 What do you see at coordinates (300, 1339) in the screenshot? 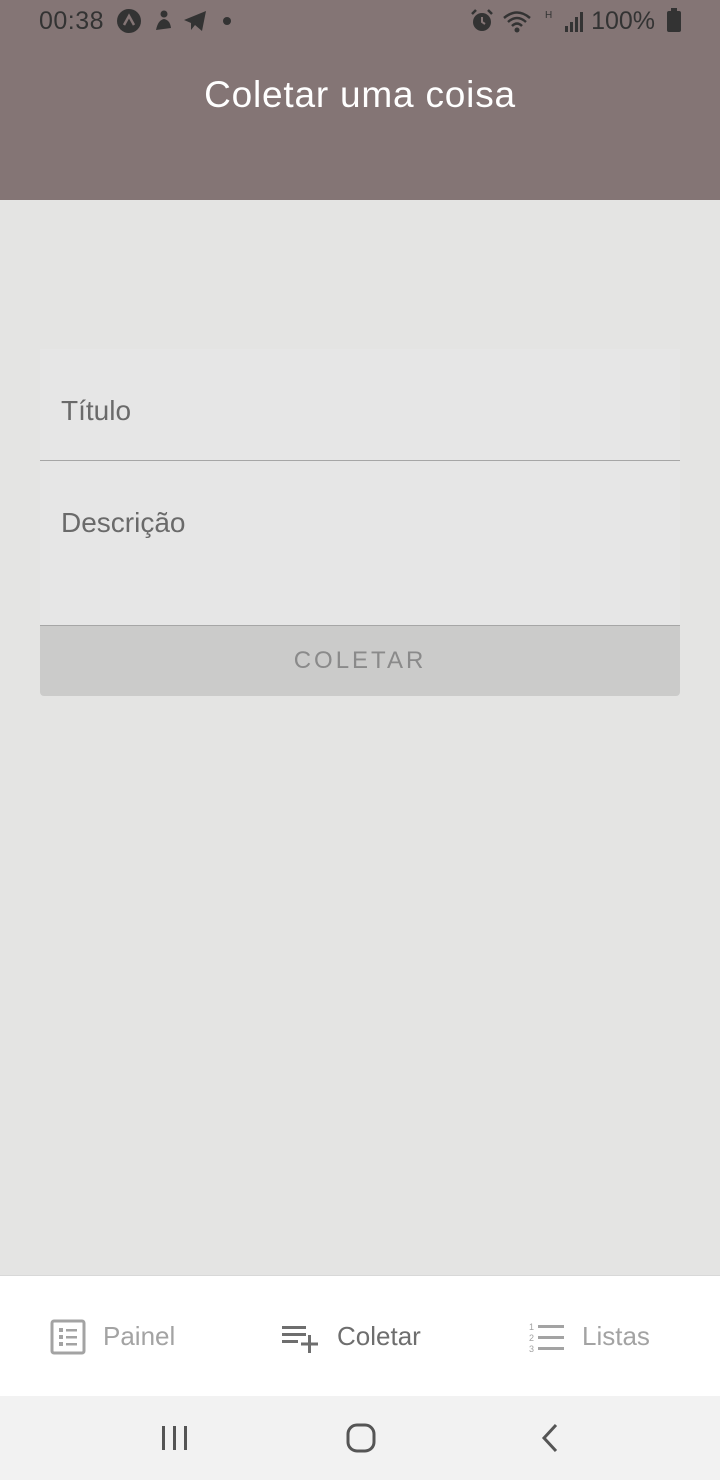
I see `playlist-add-icon` at bounding box center [300, 1339].